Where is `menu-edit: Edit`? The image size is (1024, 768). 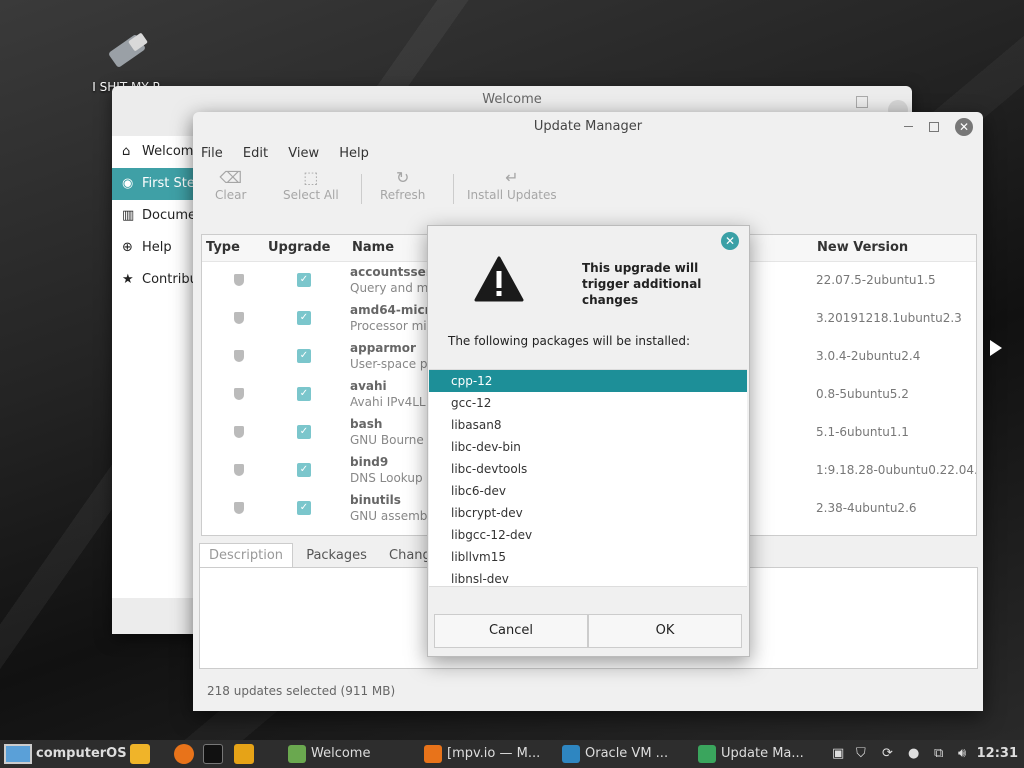 menu-edit: Edit is located at coordinates (255, 153).